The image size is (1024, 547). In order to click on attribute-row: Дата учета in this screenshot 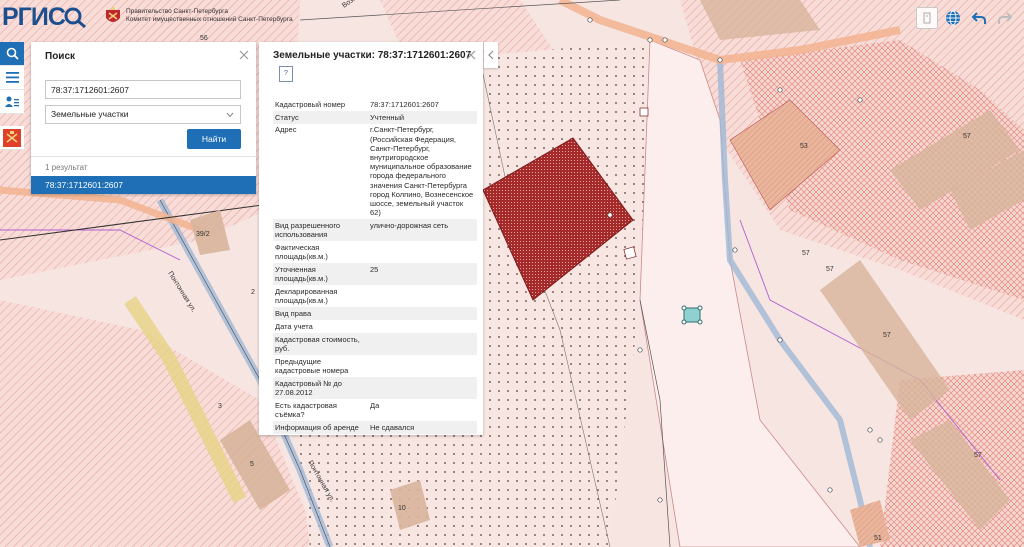, I will do `click(375, 326)`.